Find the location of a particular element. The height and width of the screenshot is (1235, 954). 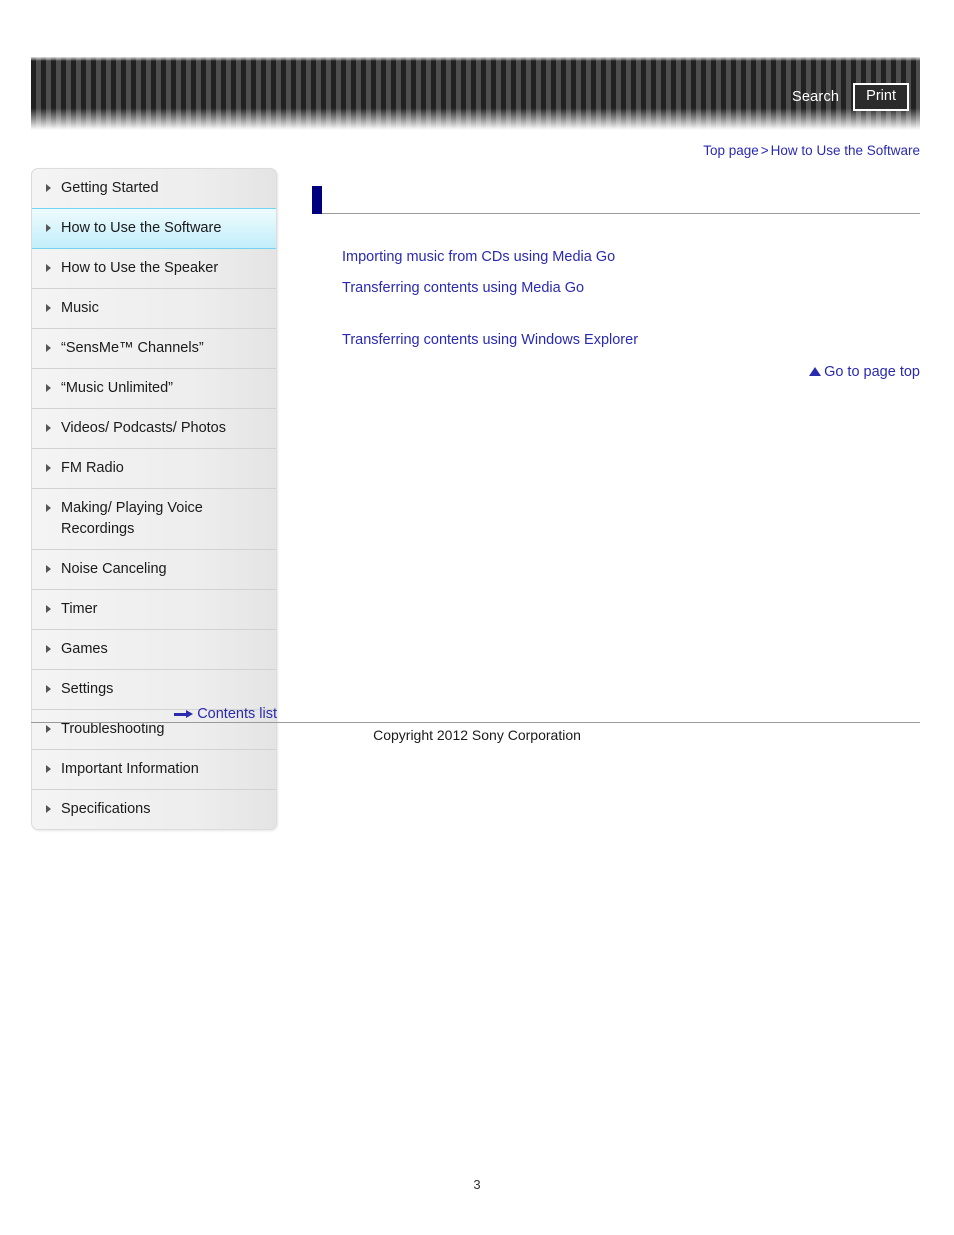

sidebar-item-music-unlimited: “Music Unlimited” is located at coordinates (154, 389).